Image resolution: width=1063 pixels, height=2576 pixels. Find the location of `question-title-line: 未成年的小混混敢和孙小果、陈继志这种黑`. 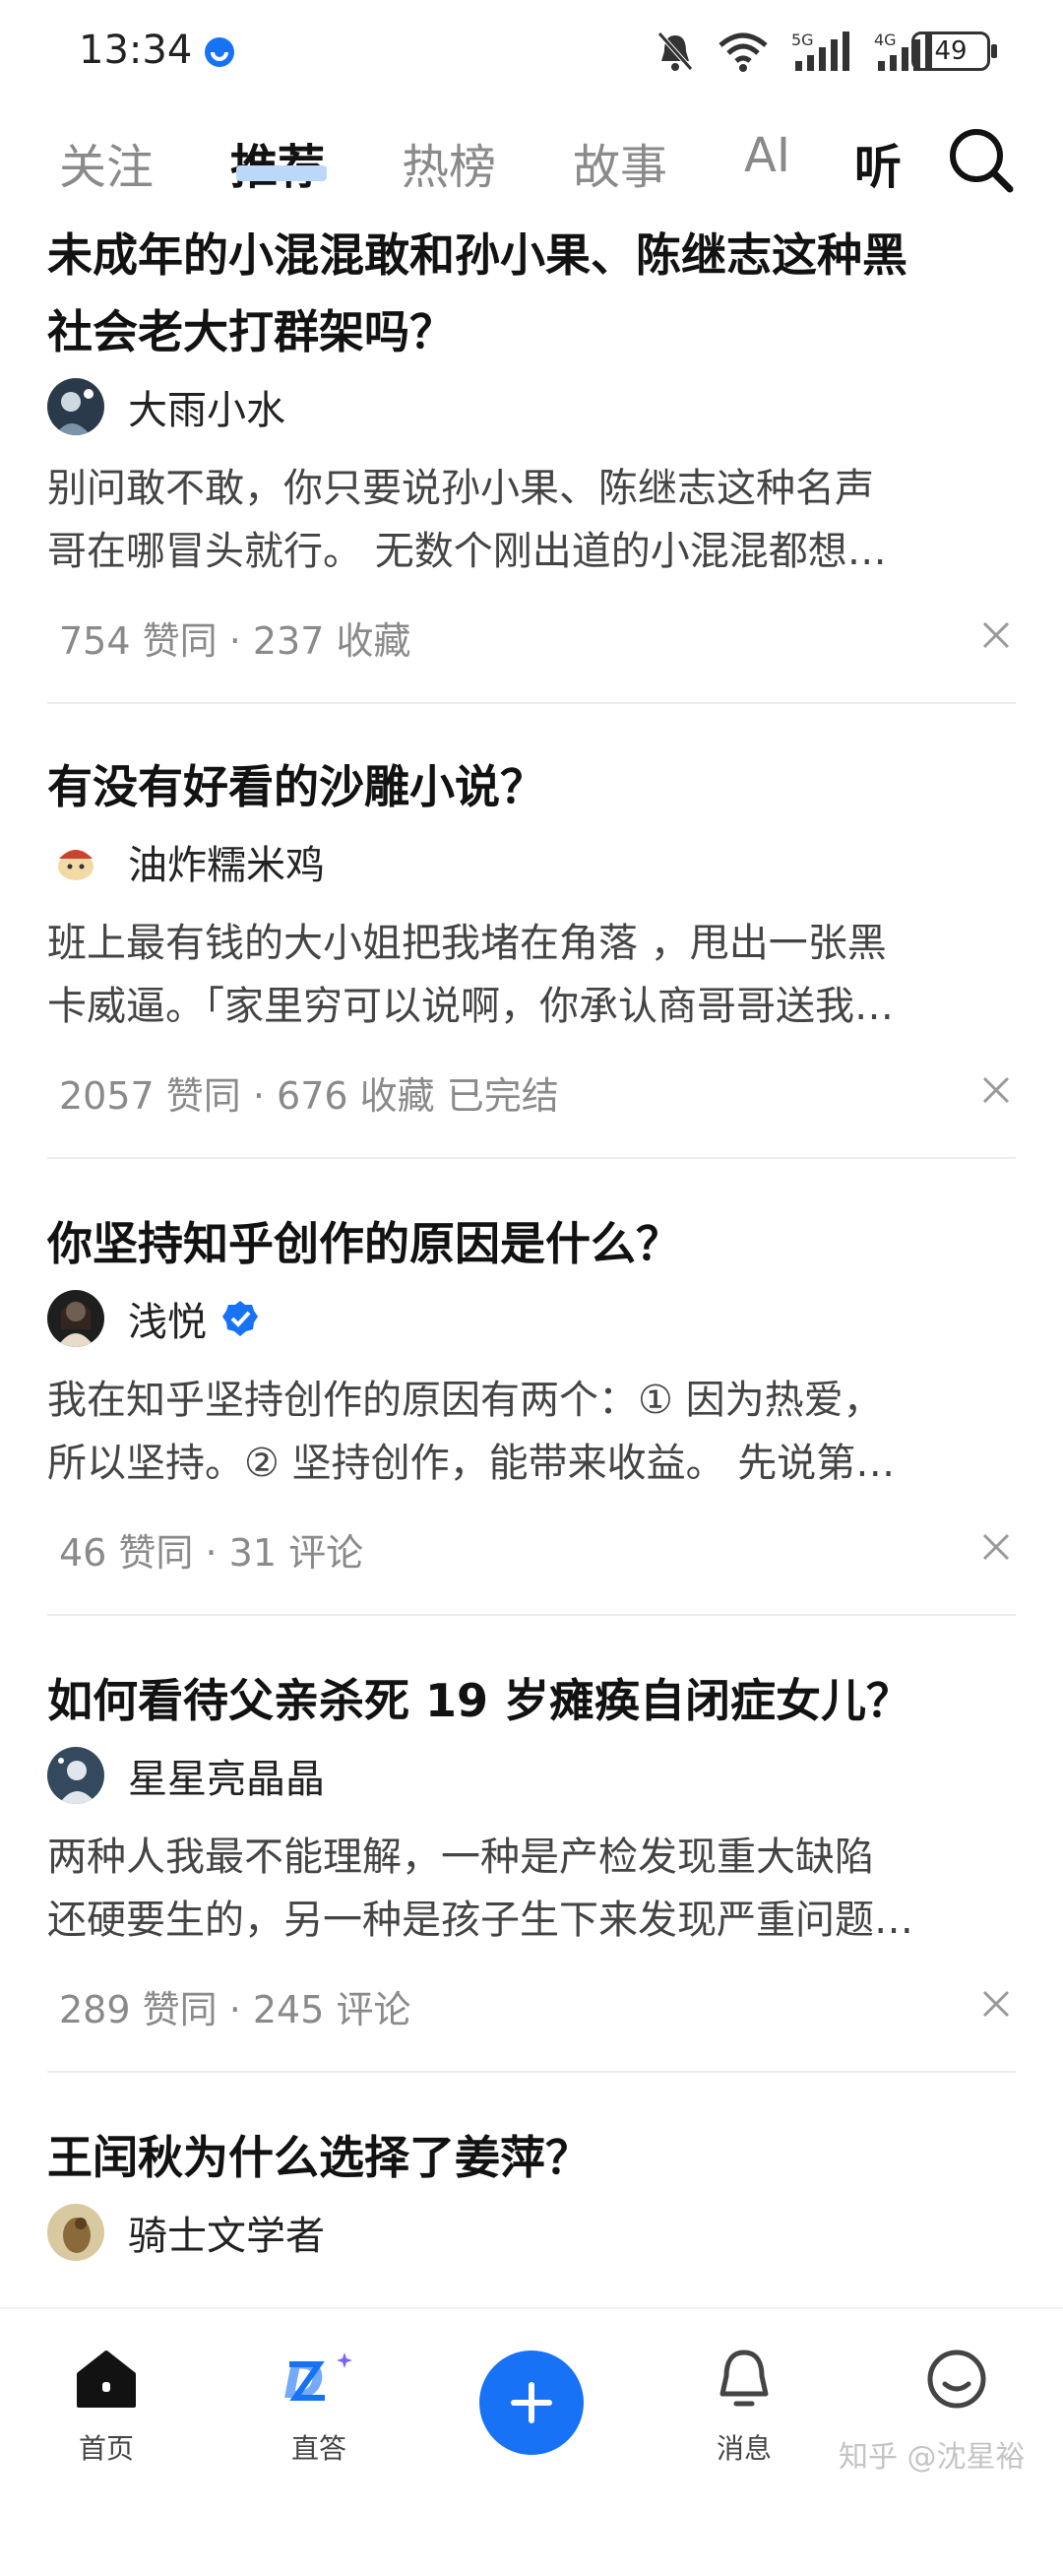

question-title-line: 未成年的小混混敢和孙小果、陈继志这种黑 is located at coordinates (477, 255).